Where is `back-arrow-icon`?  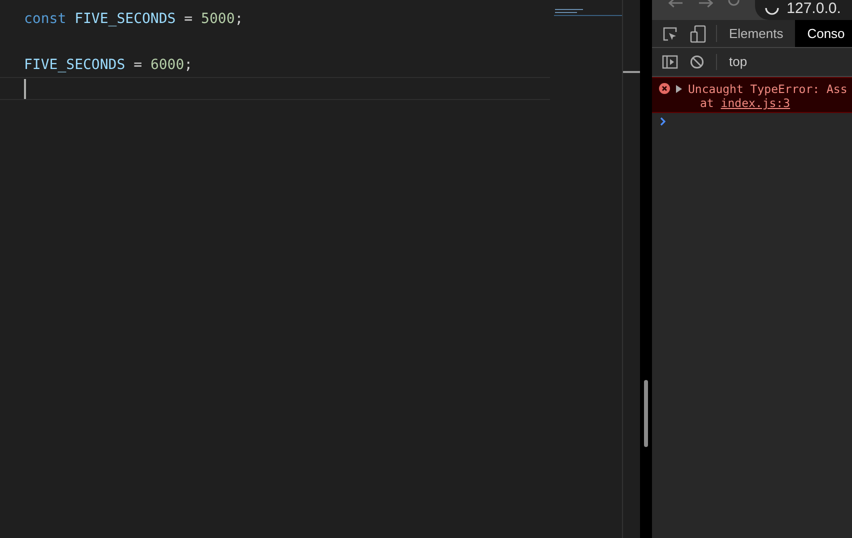
back-arrow-icon is located at coordinates (676, 4).